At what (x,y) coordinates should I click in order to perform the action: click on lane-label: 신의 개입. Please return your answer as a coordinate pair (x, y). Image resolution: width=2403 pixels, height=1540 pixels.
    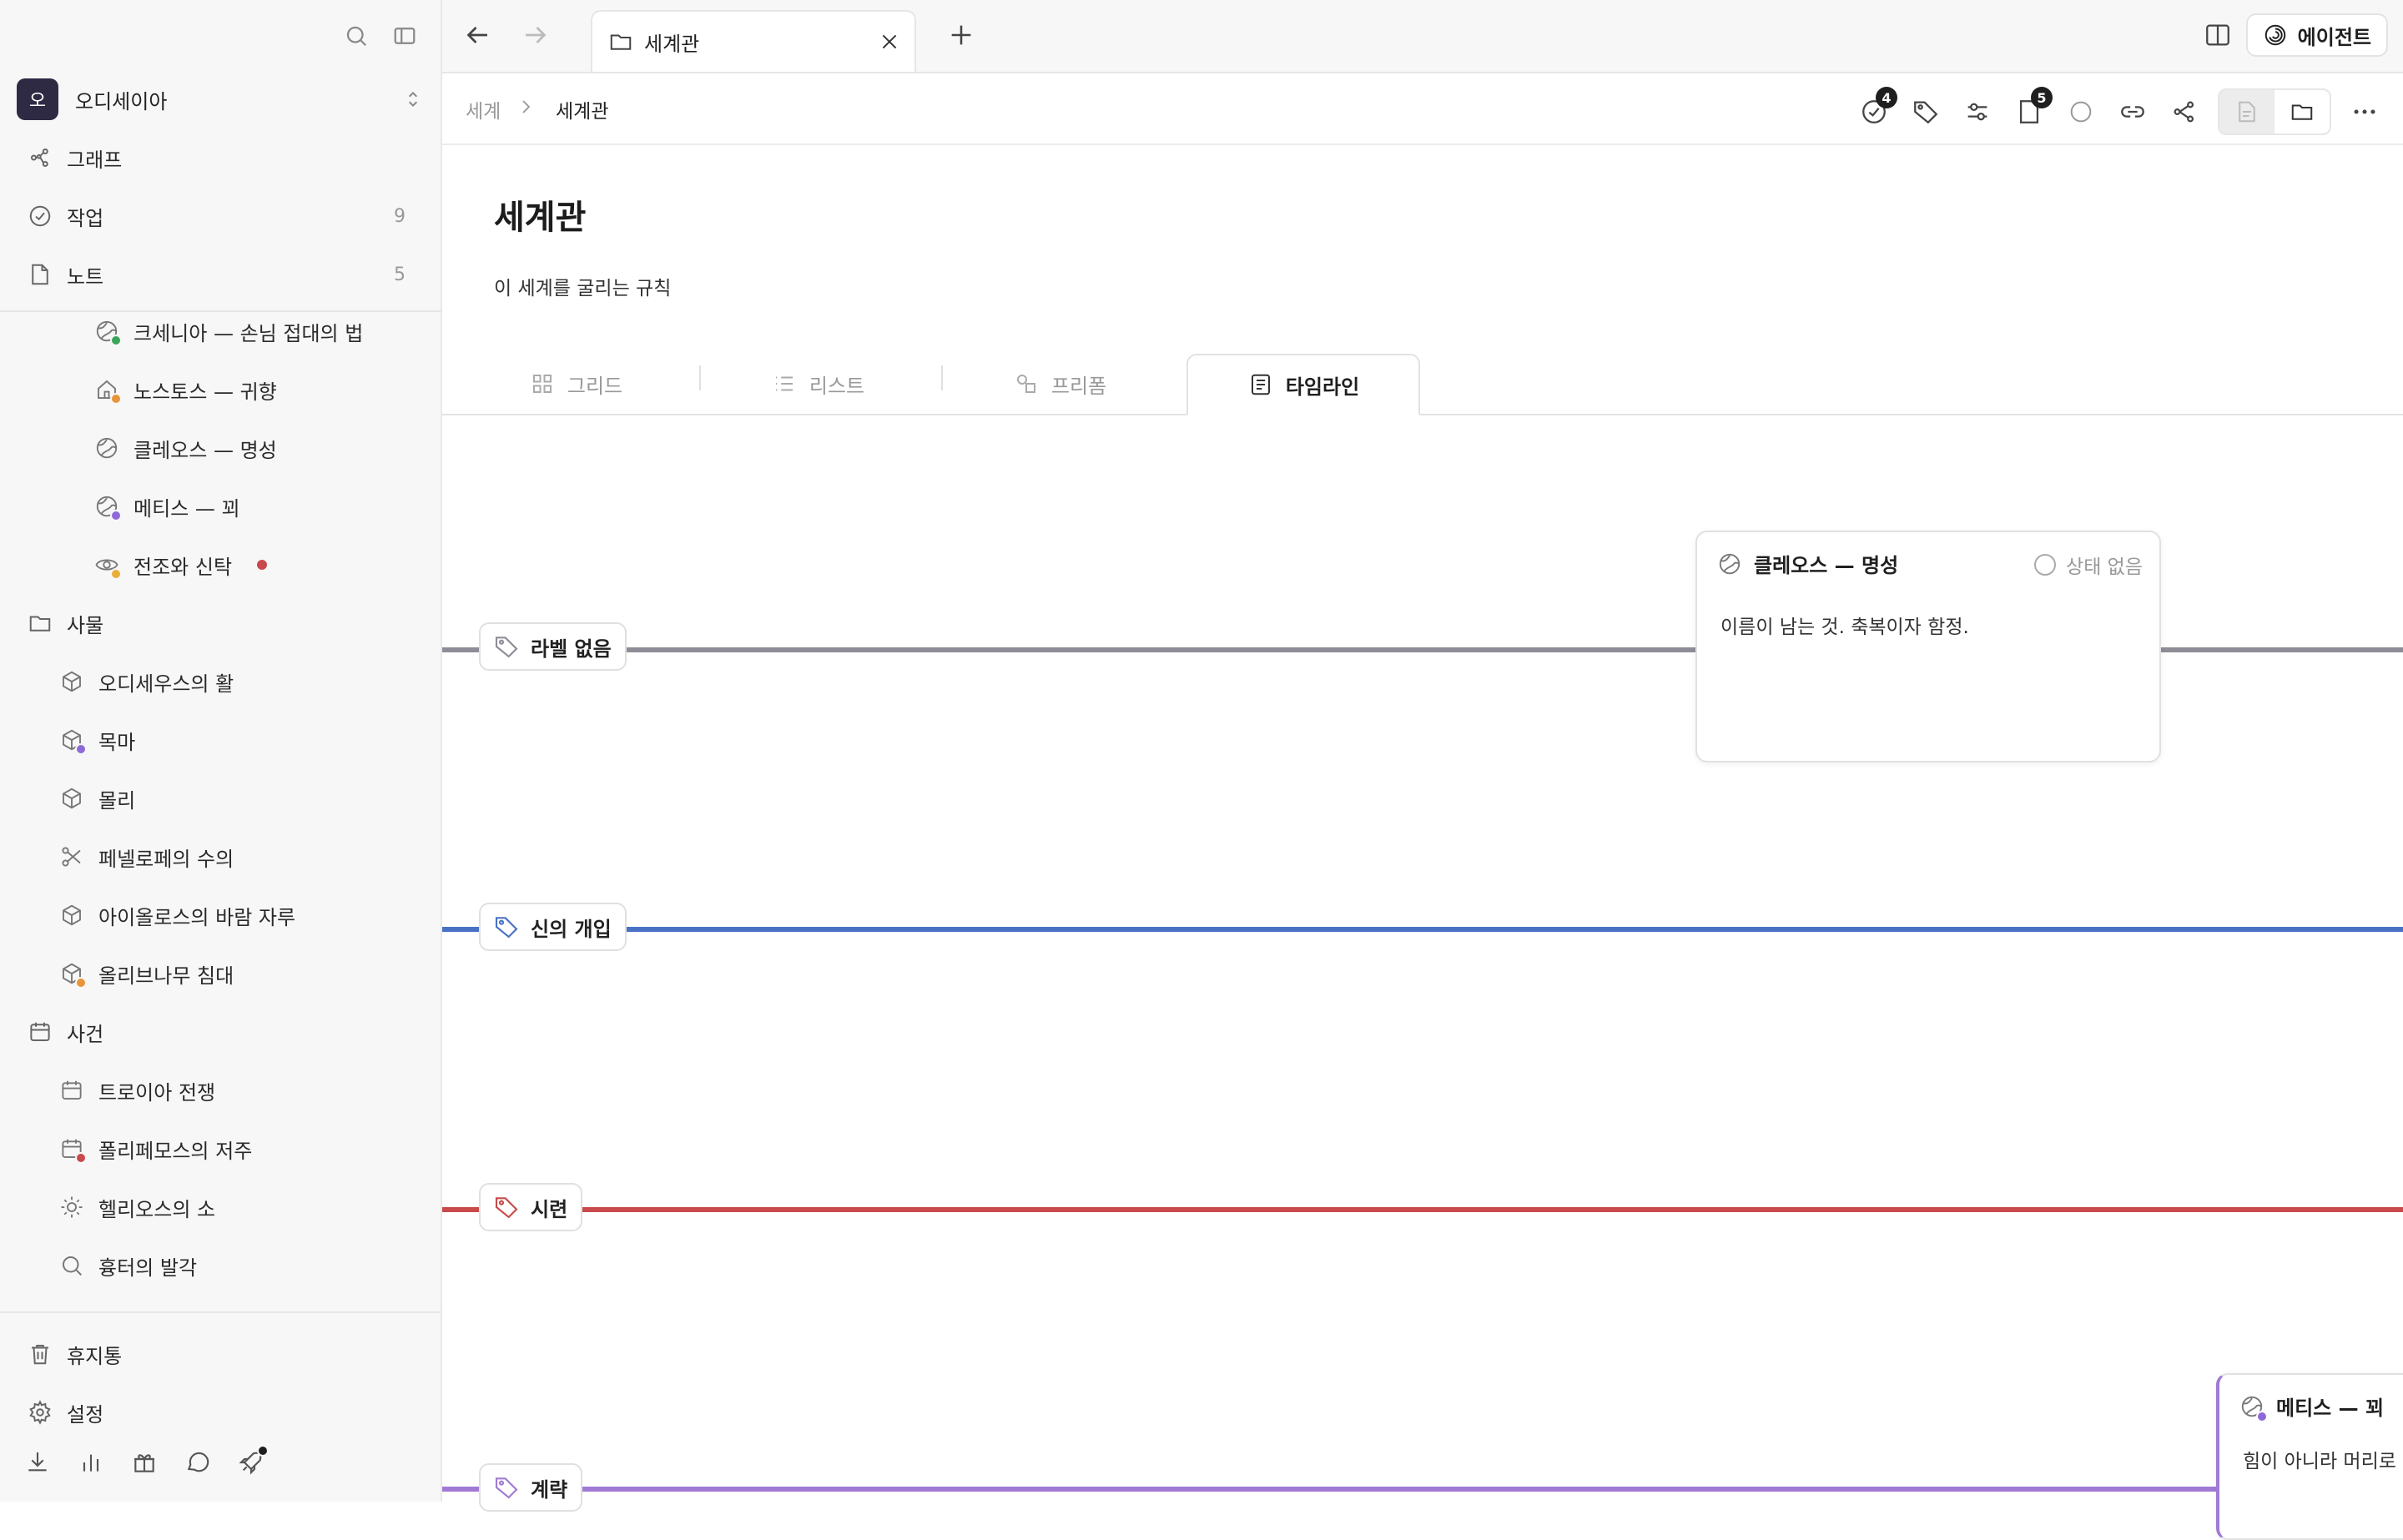
    Looking at the image, I should click on (571, 929).